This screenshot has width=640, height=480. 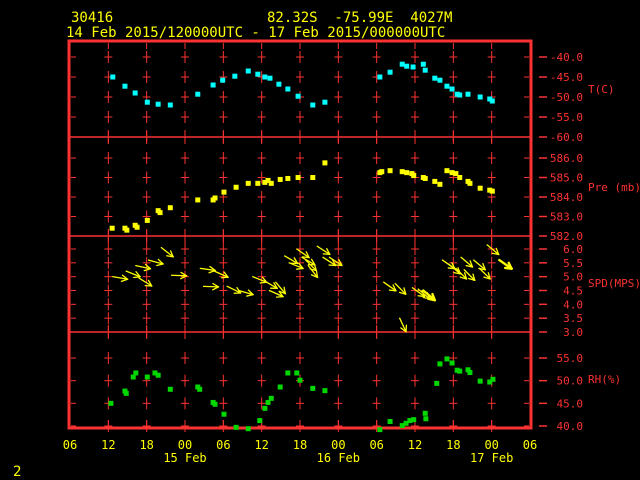 I want to click on pressure-axis-label: Pre (mb), so click(x=614, y=187).